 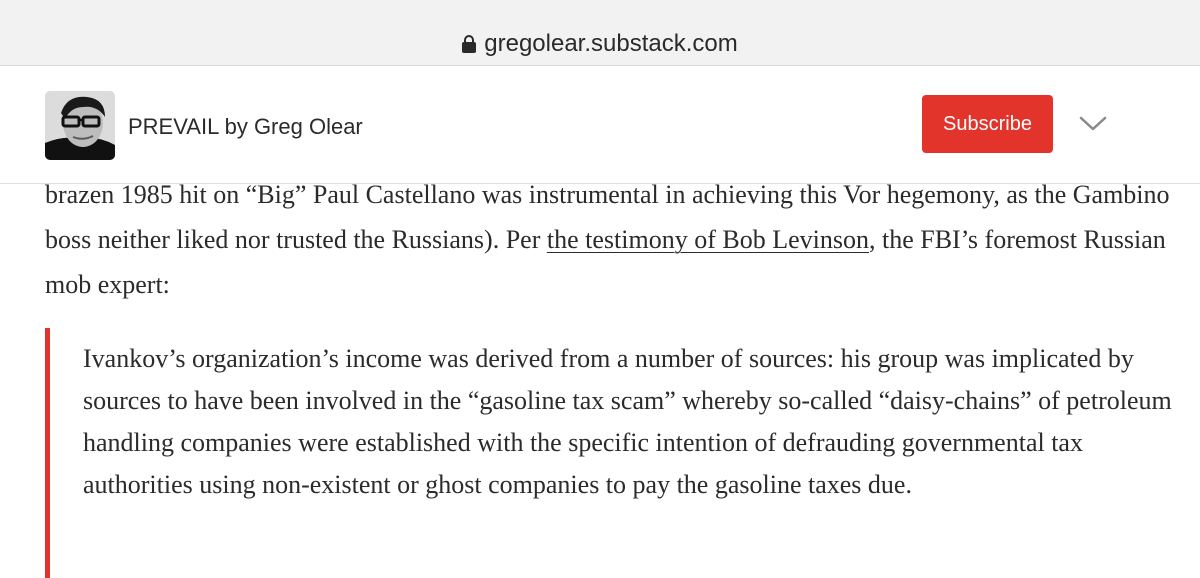 What do you see at coordinates (708, 239) in the screenshot?
I see `testimony-link: the testimony of Bob Levinson` at bounding box center [708, 239].